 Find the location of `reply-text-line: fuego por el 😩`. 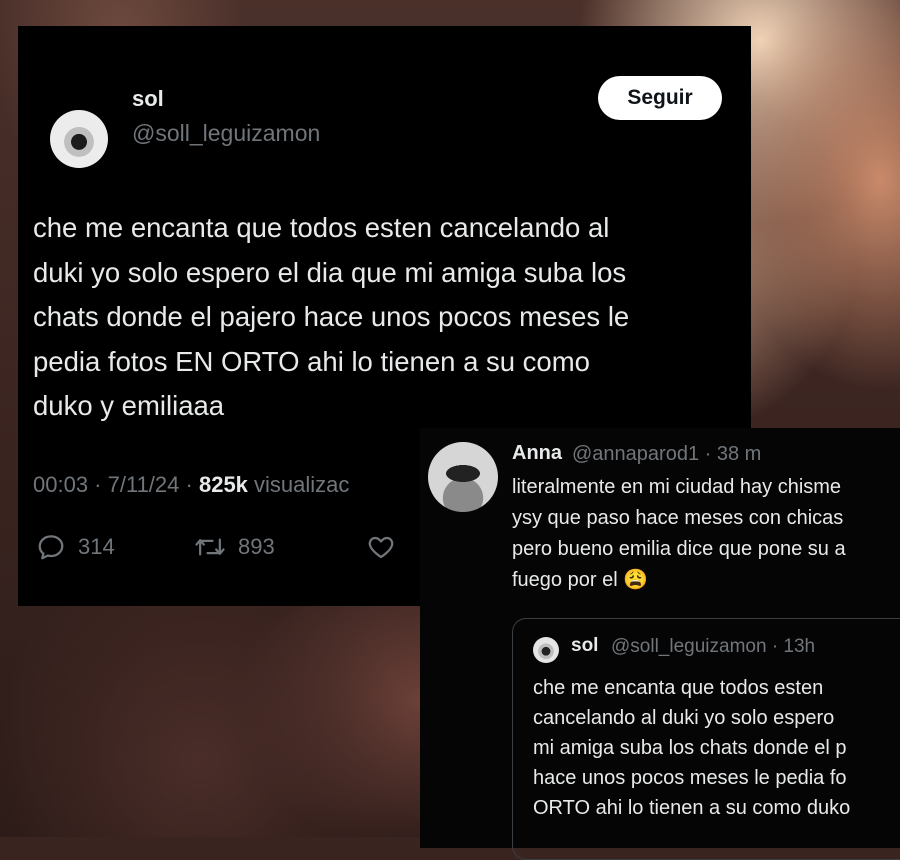

reply-text-line: fuego por el 😩 is located at coordinates (580, 580).